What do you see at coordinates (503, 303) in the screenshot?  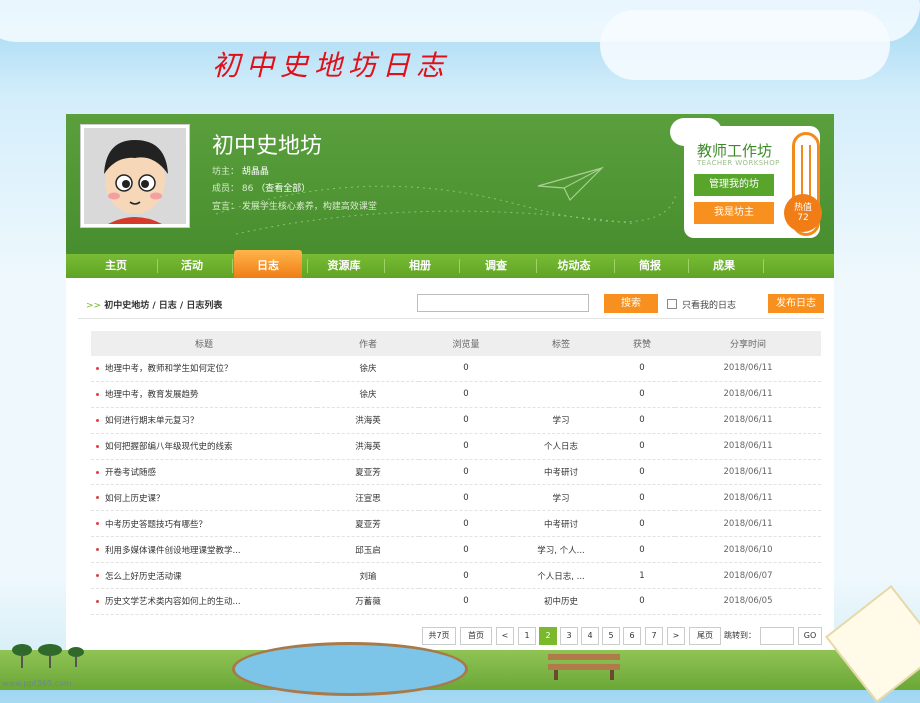 I see `search-input` at bounding box center [503, 303].